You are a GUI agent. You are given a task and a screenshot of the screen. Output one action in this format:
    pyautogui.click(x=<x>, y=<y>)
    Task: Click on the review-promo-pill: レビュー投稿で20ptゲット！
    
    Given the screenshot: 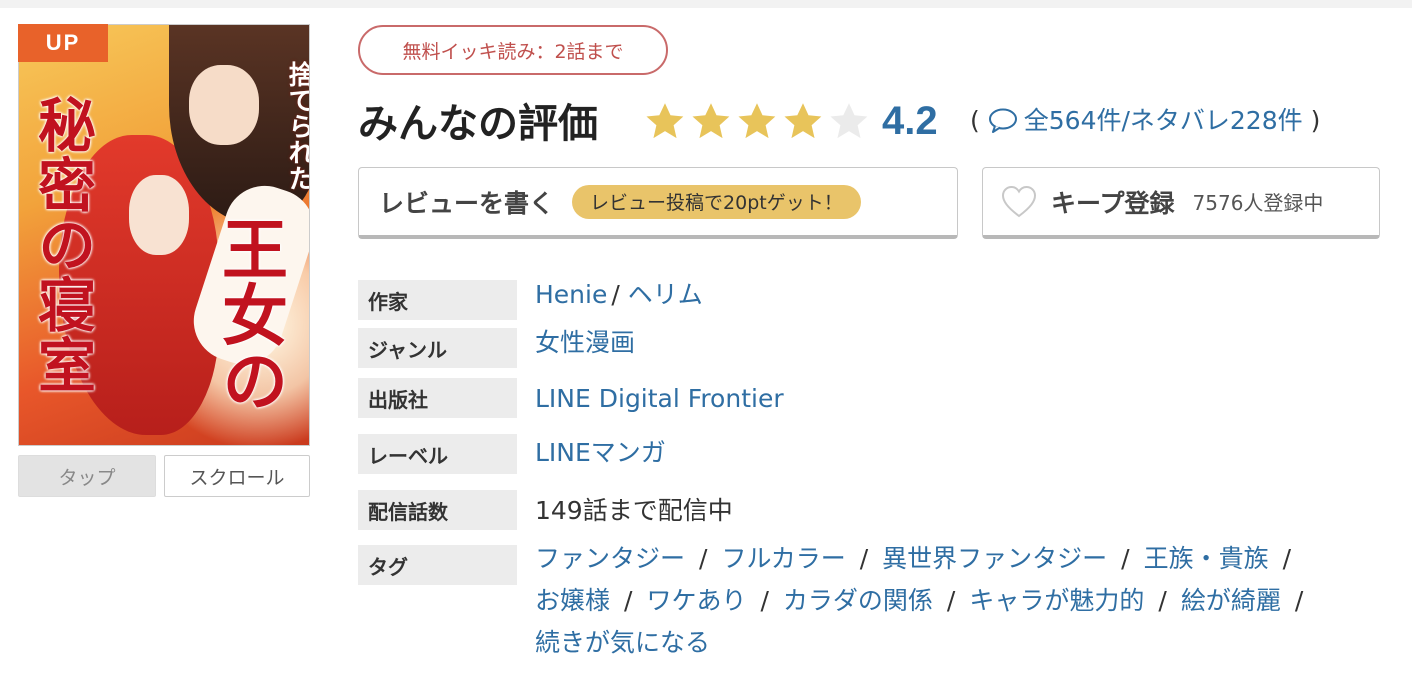 What is the action you would take?
    pyautogui.click(x=716, y=201)
    